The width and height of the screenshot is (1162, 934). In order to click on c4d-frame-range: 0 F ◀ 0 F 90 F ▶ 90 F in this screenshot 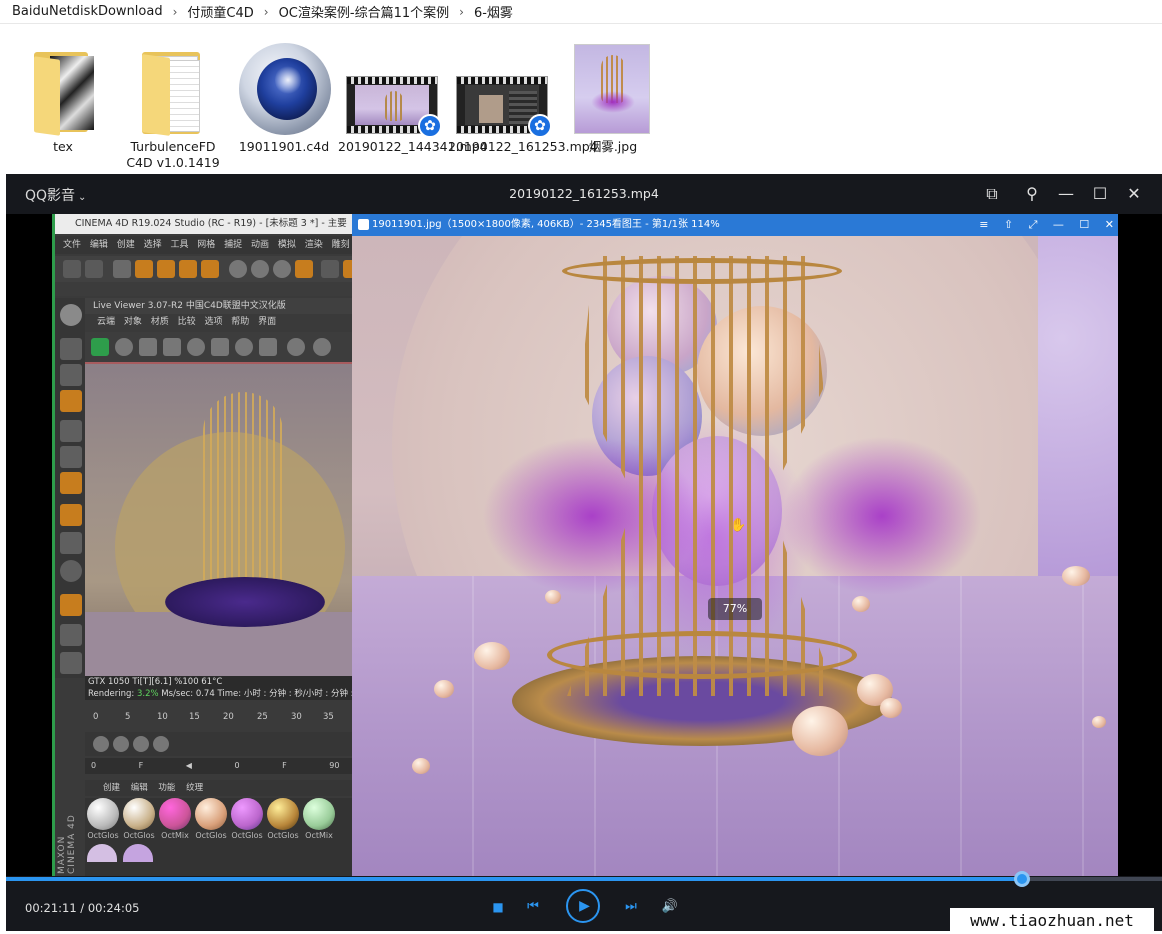, I will do `click(218, 766)`.